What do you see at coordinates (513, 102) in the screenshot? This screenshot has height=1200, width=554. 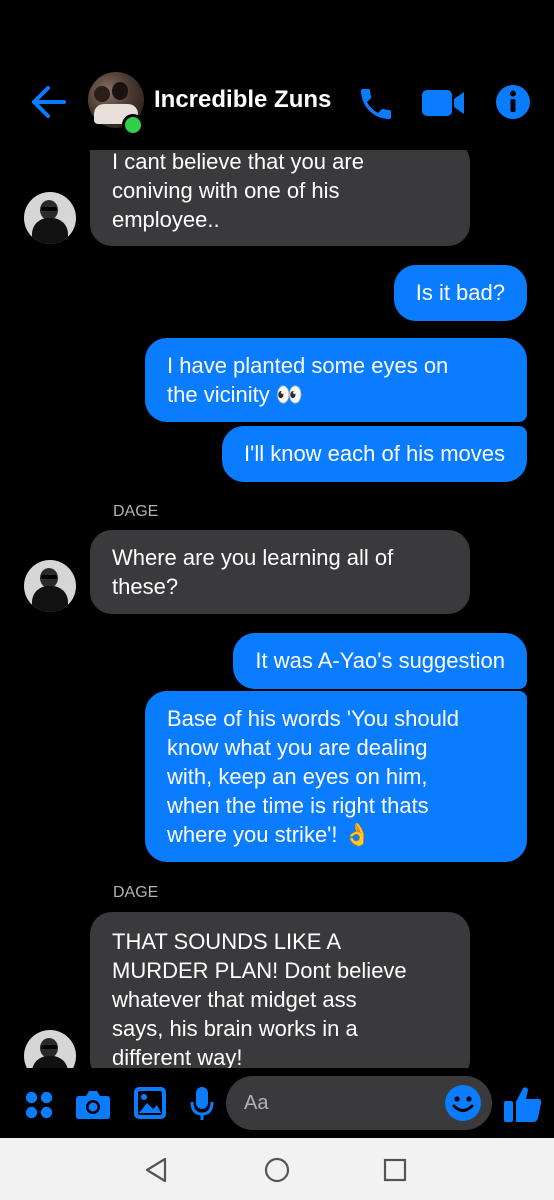 I see `info-icon` at bounding box center [513, 102].